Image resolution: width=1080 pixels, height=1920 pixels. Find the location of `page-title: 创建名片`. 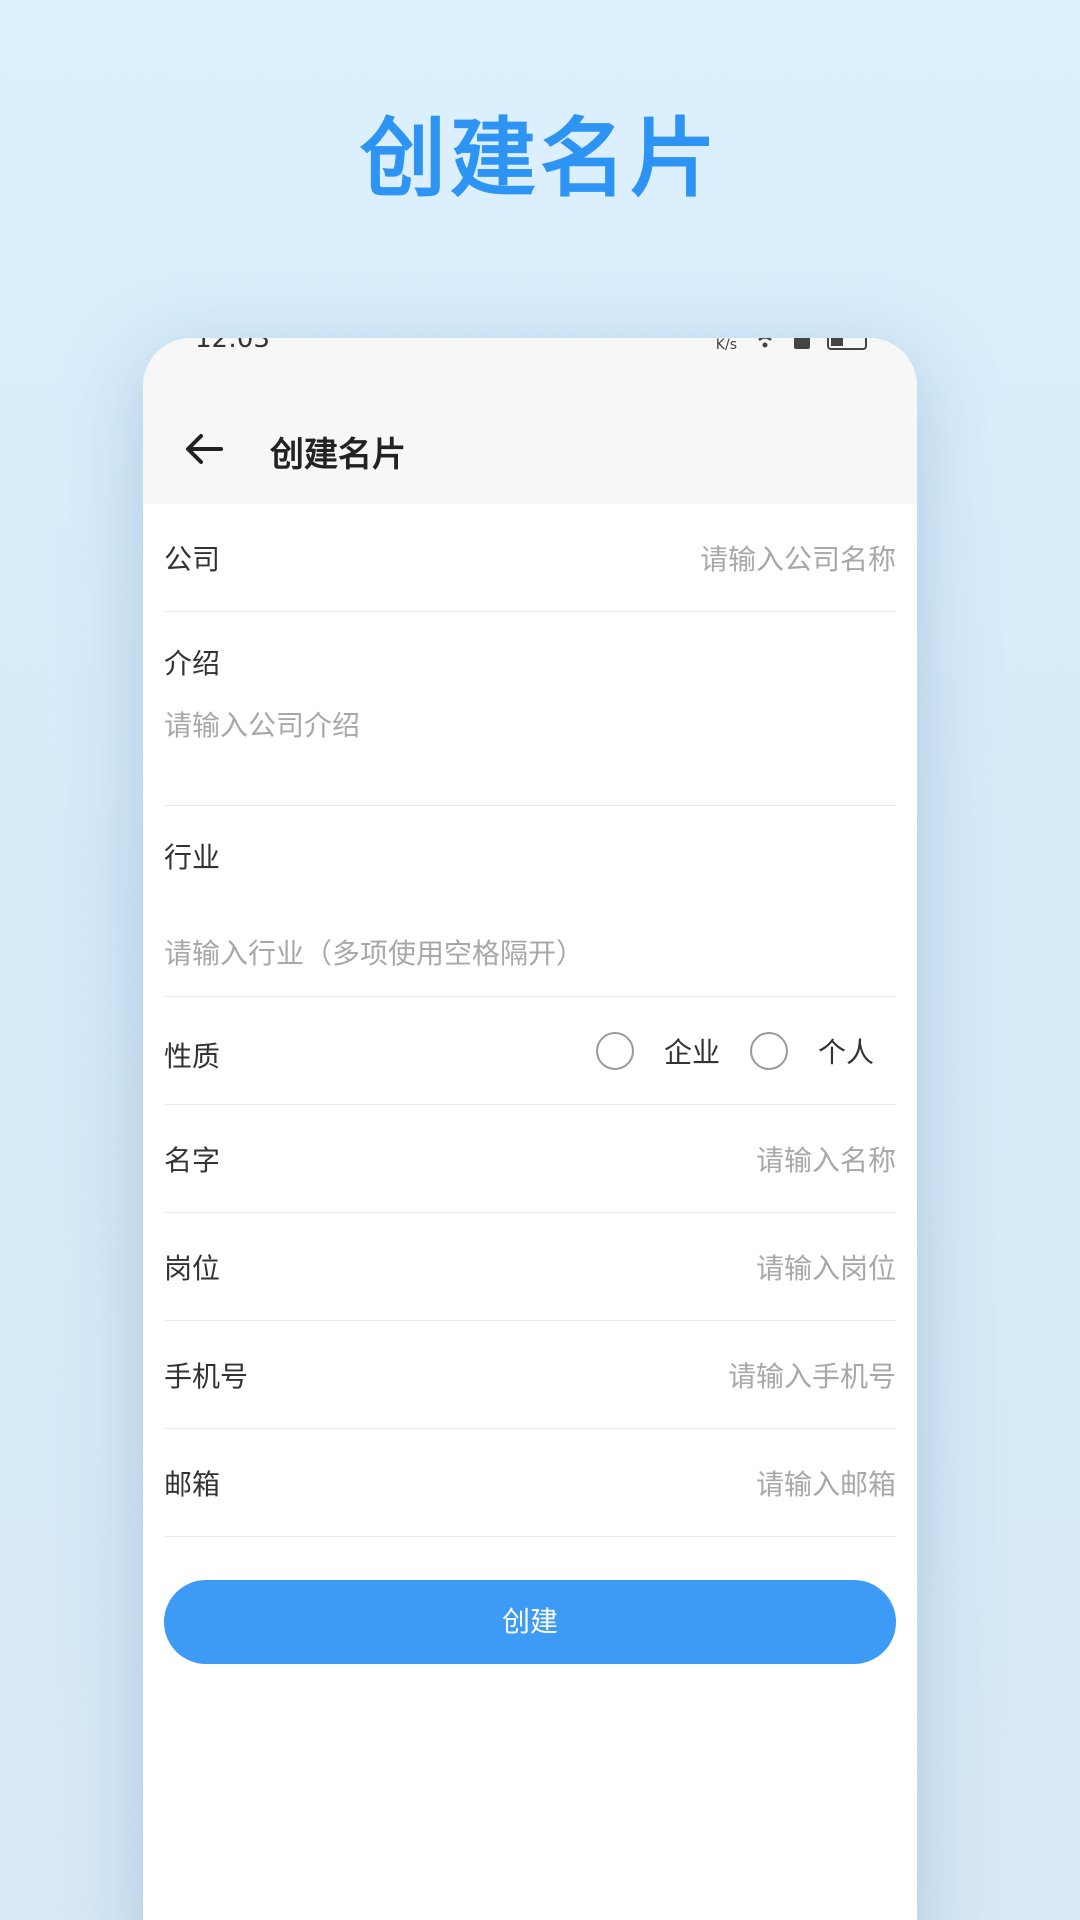

page-title: 创建名片 is located at coordinates (338, 455).